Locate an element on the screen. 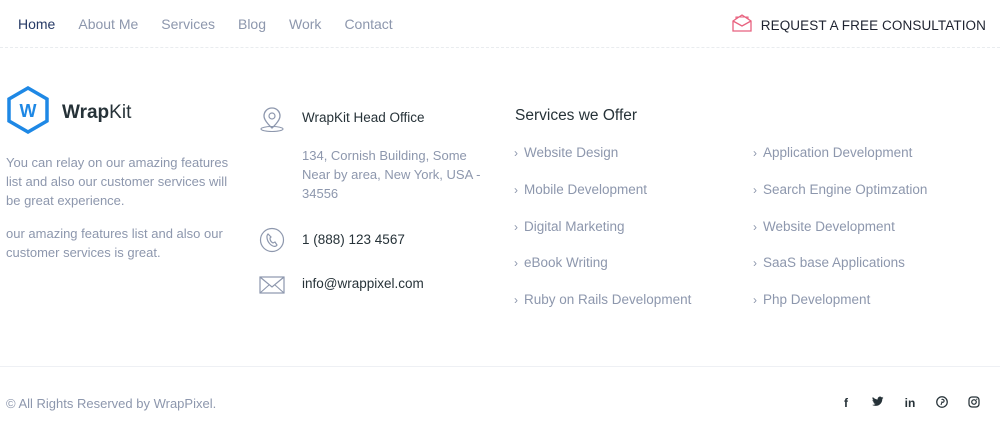 The width and height of the screenshot is (1000, 439). twitter-icon is located at coordinates (878, 403).